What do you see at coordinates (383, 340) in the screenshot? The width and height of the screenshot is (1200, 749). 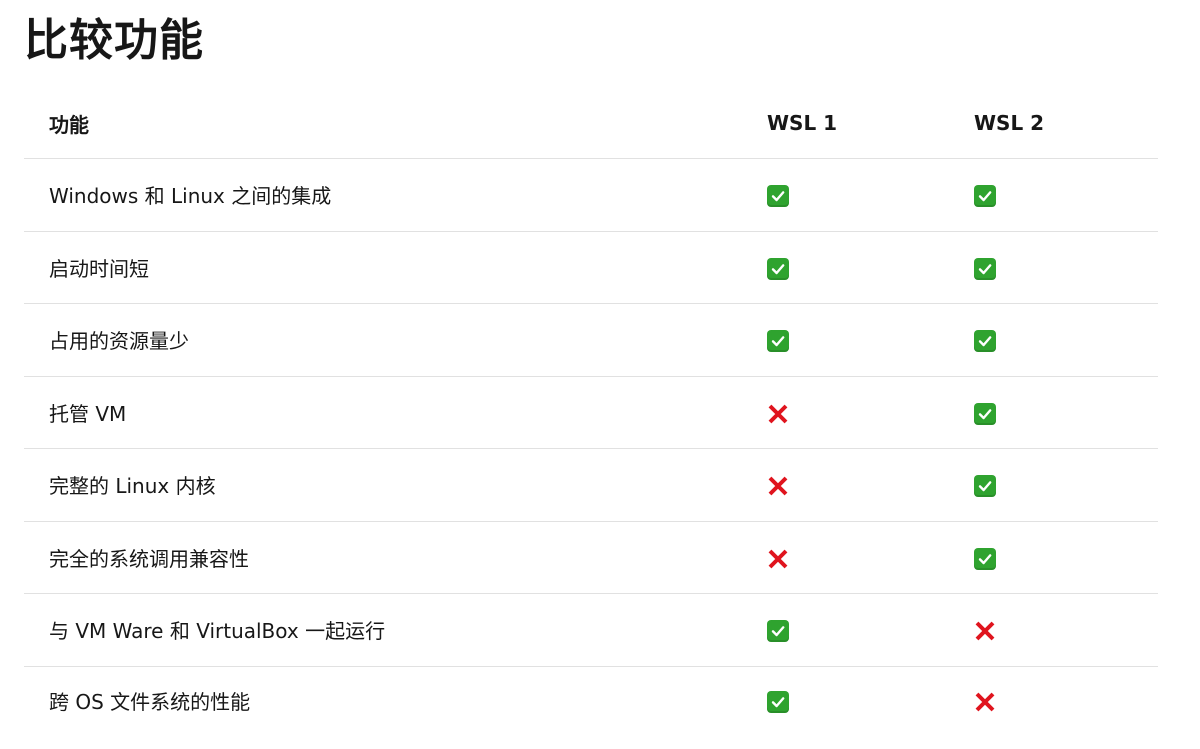 I see `feature-cell: 占用的资源量少` at bounding box center [383, 340].